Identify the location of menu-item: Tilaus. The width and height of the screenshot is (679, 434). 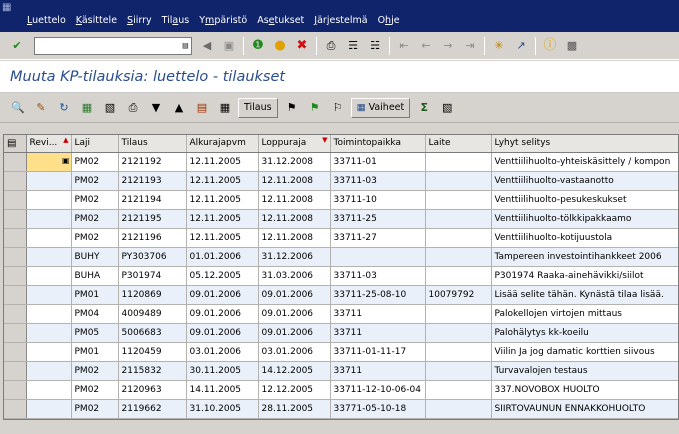
(176, 21).